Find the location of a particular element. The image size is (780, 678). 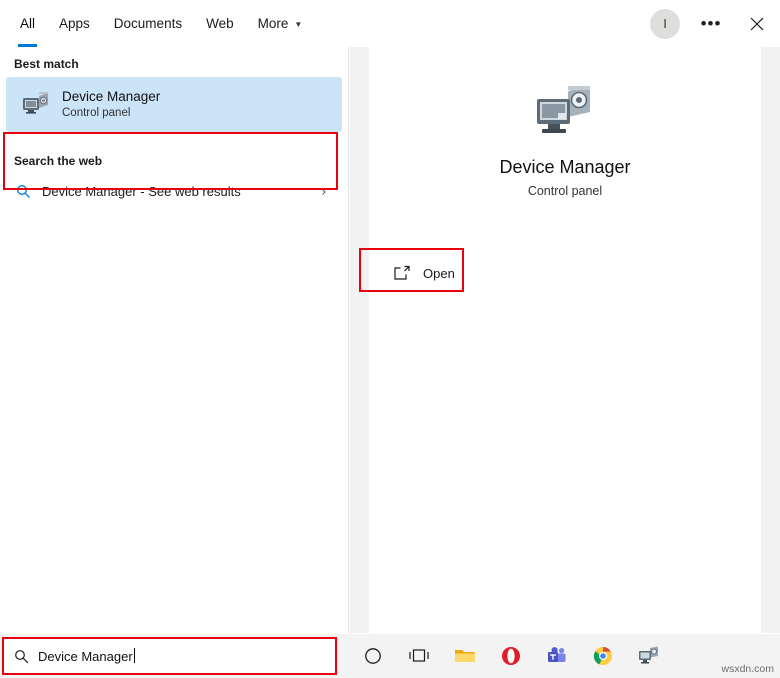

close-icon is located at coordinates (757, 23).